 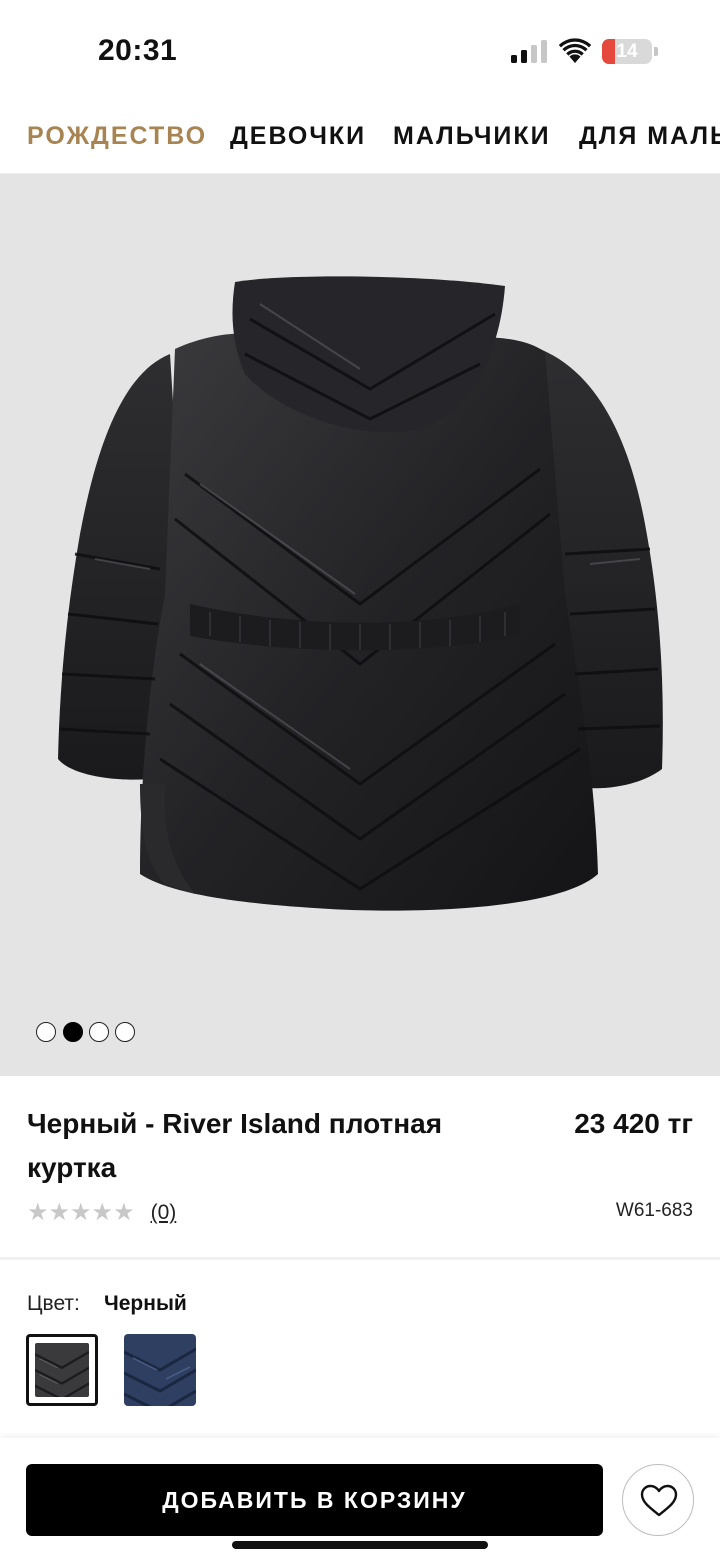 I want to click on product-sku: W61-683, so click(x=654, y=1210).